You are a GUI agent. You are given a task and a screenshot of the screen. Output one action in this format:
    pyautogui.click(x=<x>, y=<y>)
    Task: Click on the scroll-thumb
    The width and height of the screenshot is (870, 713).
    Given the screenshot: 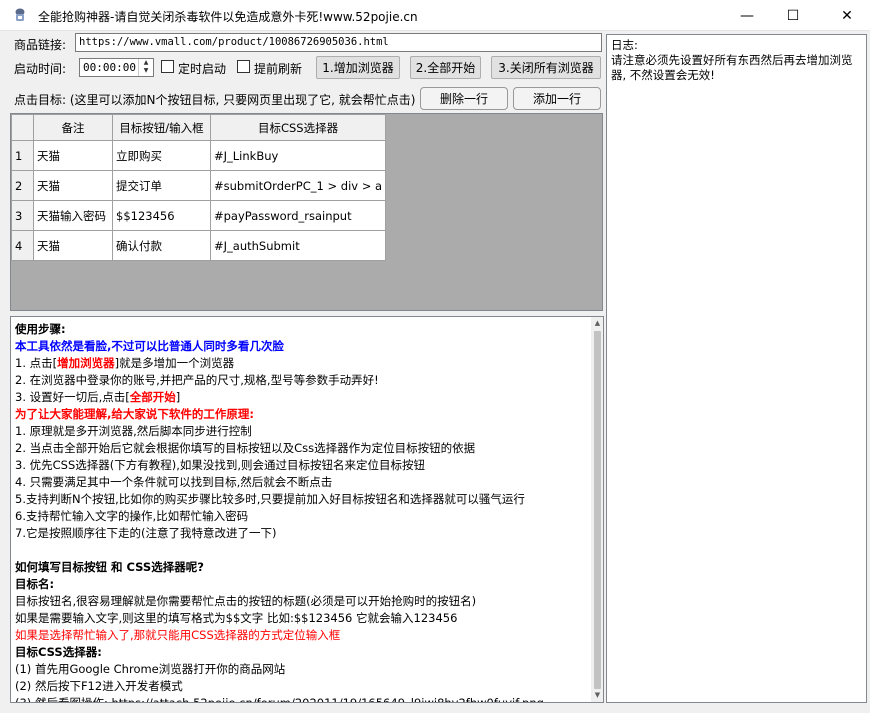 What is the action you would take?
    pyautogui.click(x=597, y=510)
    